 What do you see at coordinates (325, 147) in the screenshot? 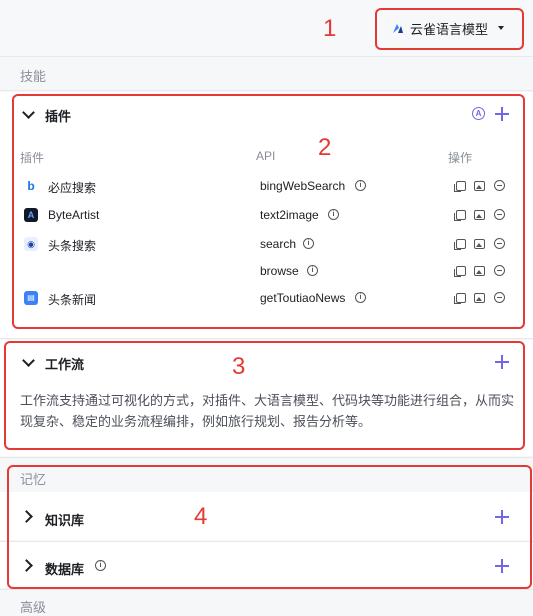
I see `annotation-number-2: 2` at bounding box center [325, 147].